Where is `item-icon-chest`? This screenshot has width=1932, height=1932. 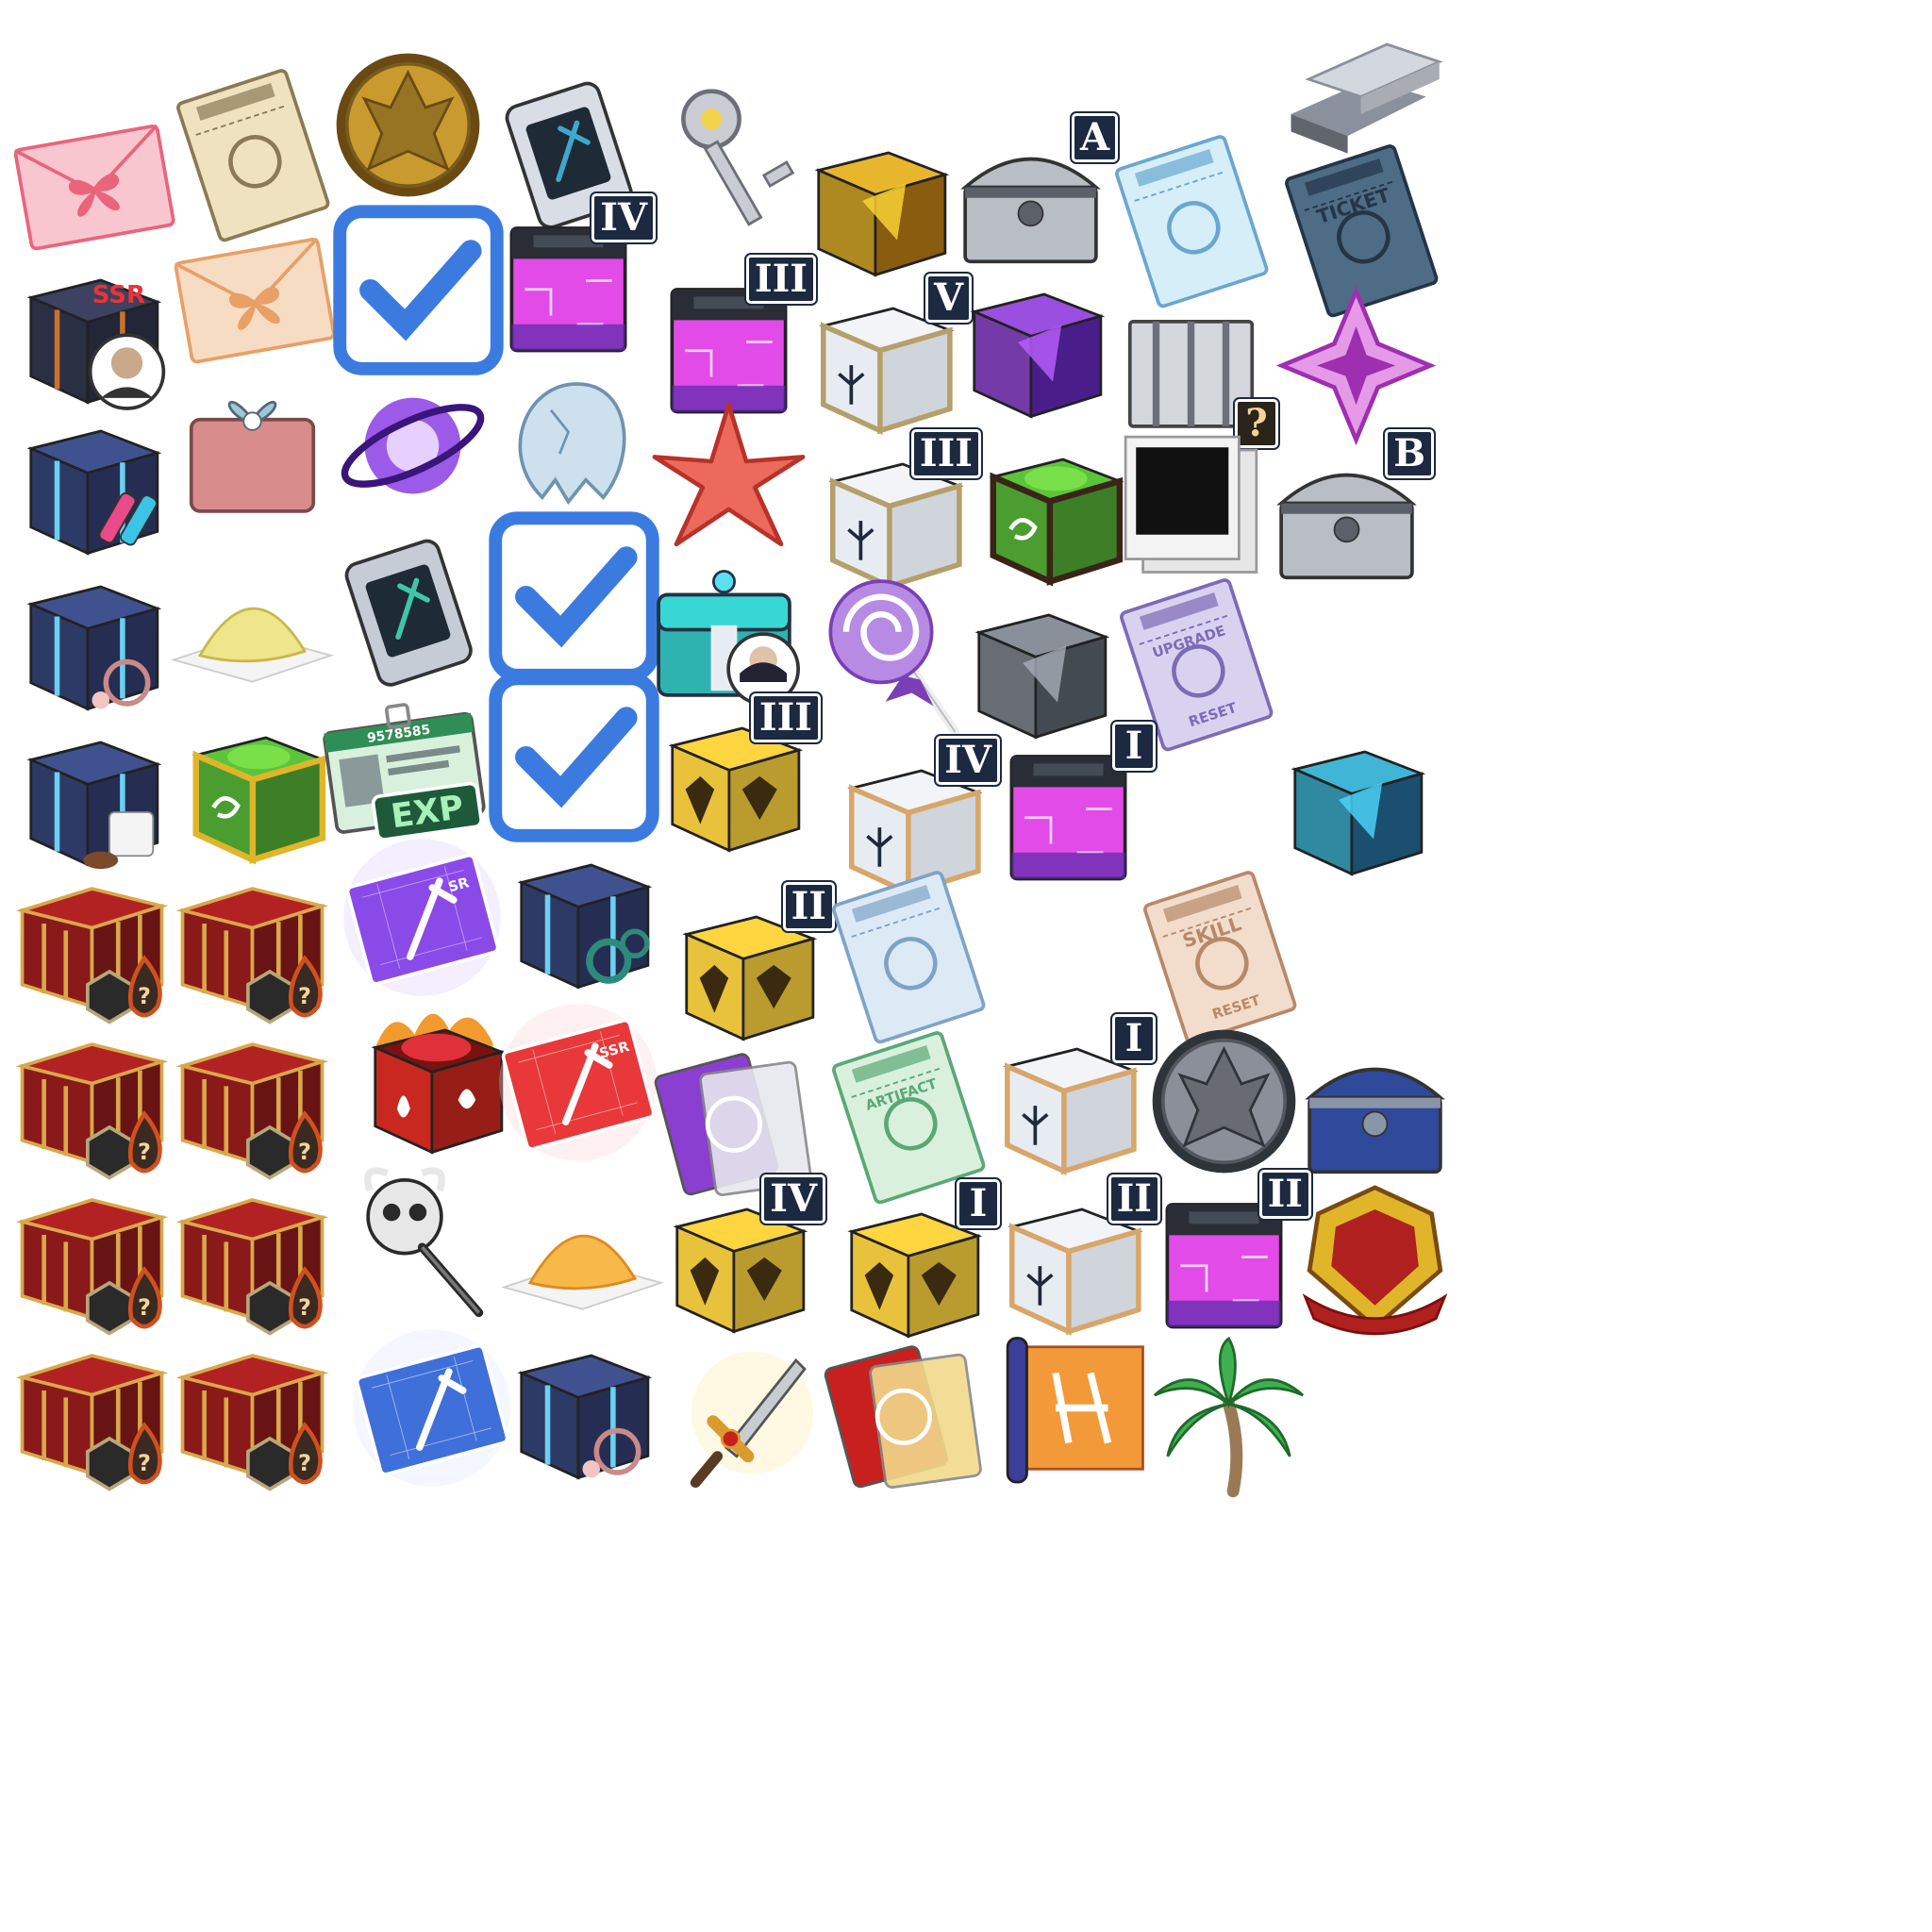
item-icon-chest is located at coordinates (1375, 1111).